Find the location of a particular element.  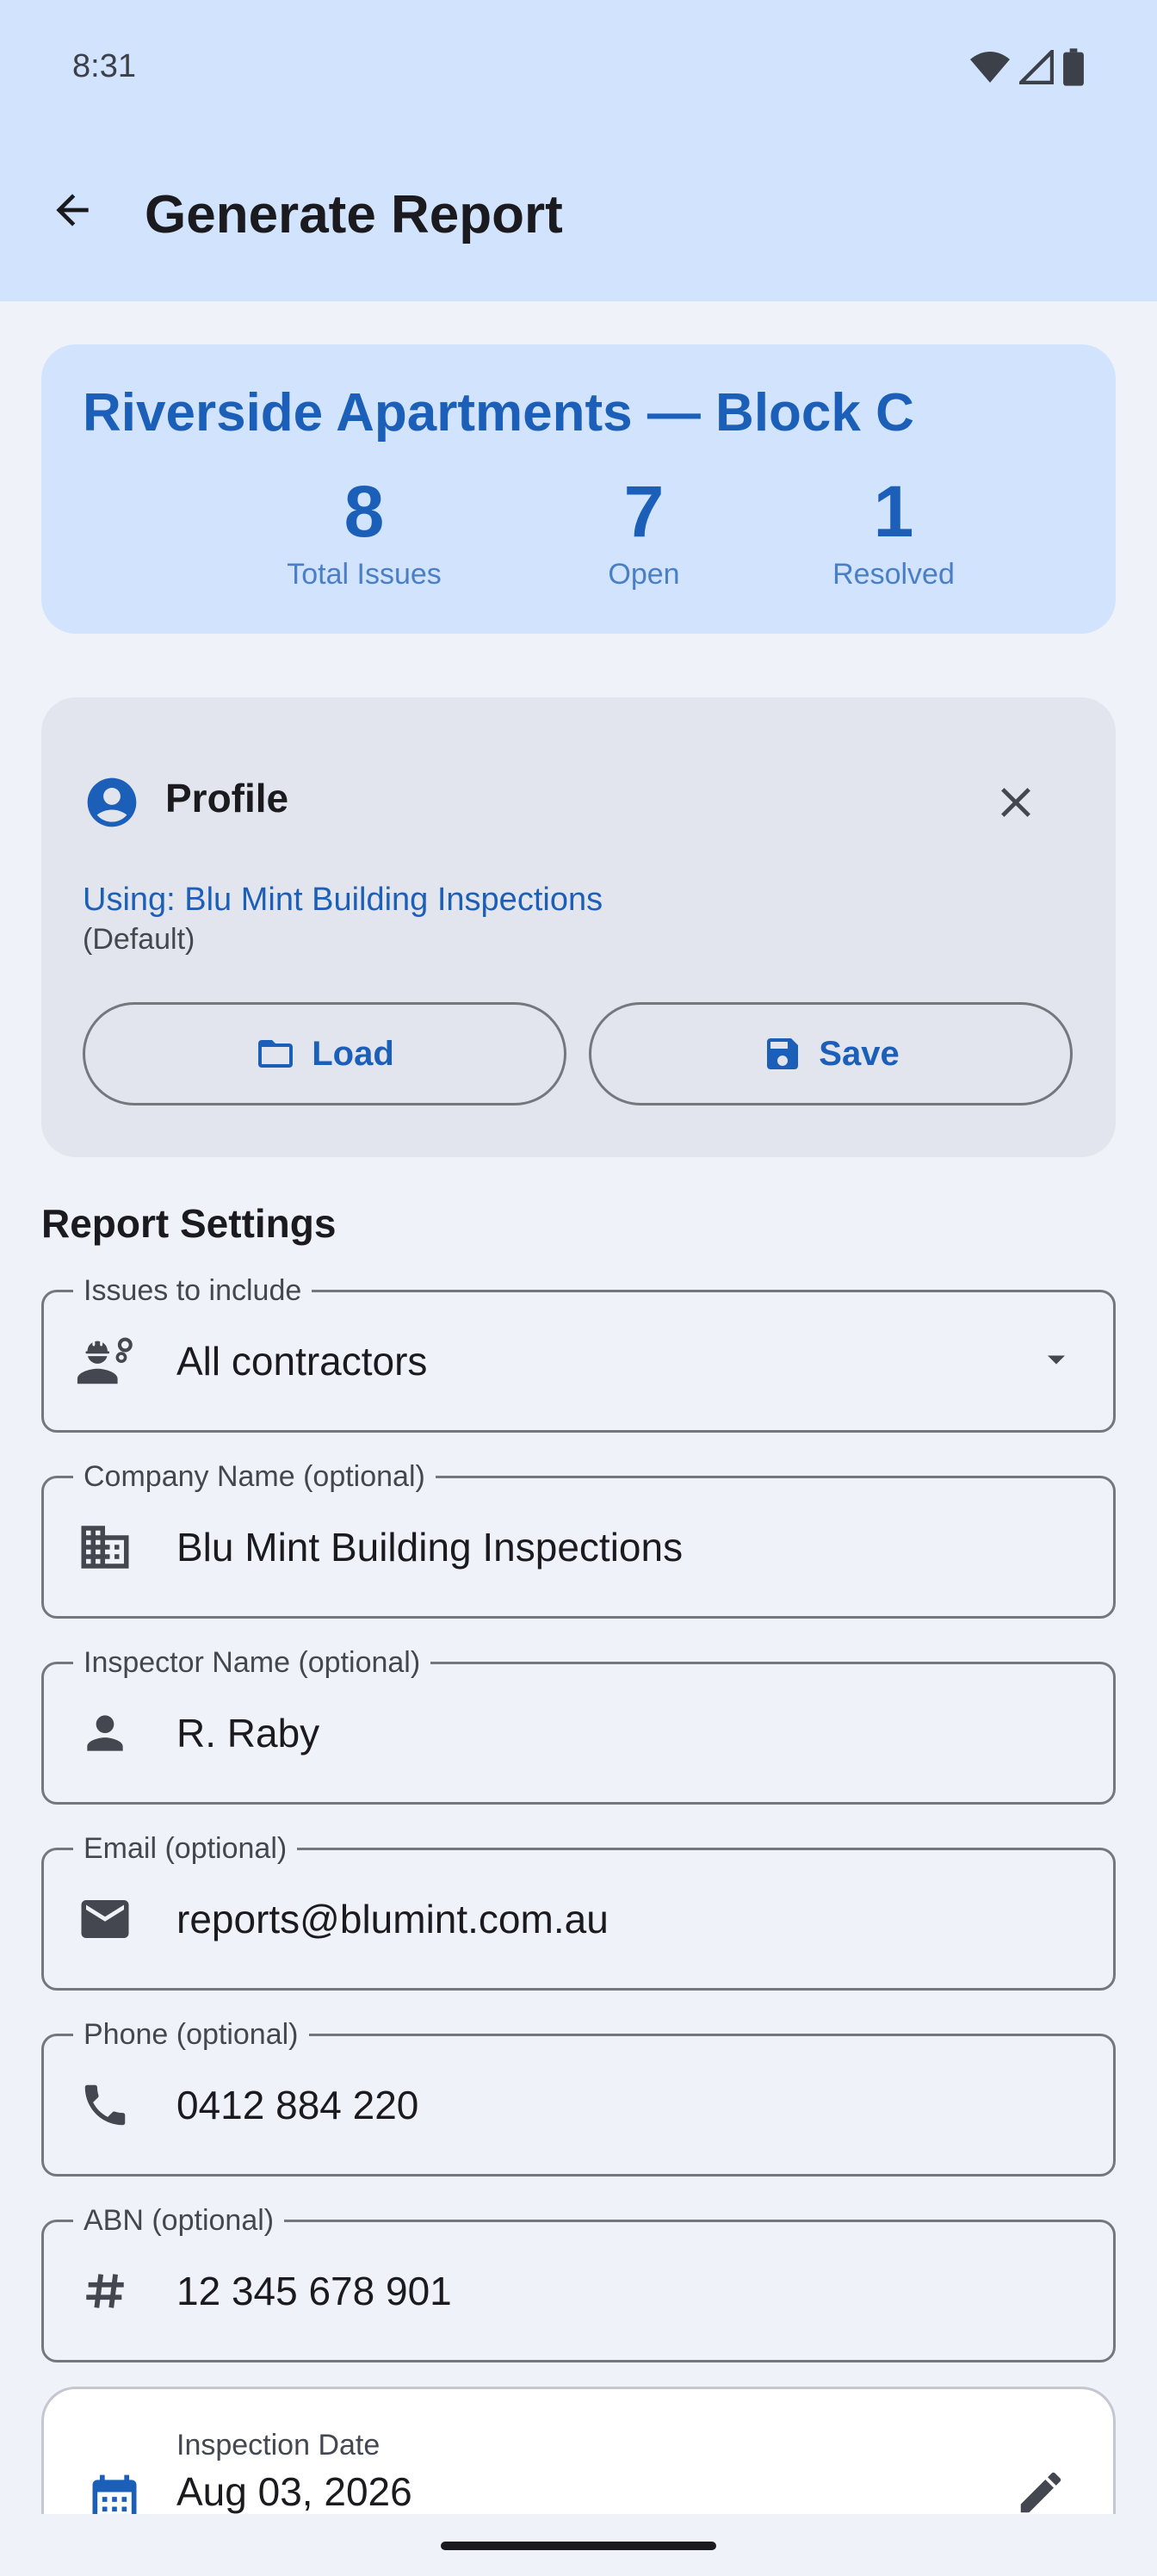

hash-icon is located at coordinates (105, 2291).